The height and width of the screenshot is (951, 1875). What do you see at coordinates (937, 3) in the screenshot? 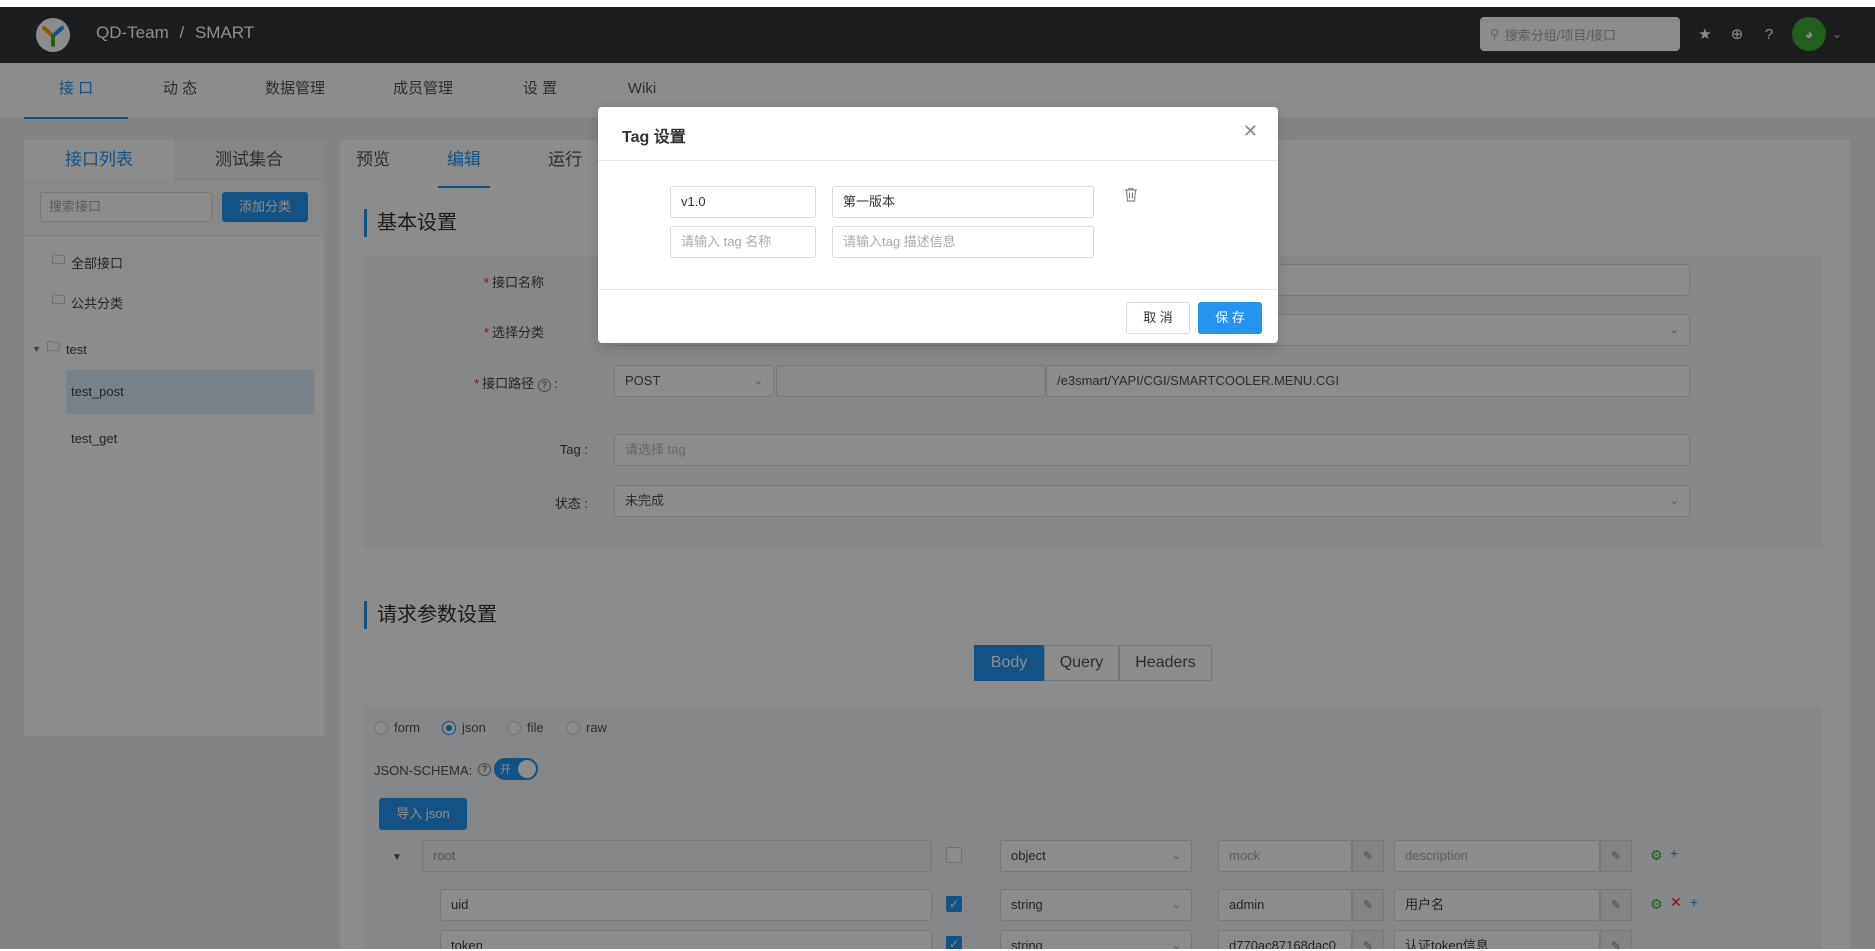
I see `top-edge` at bounding box center [937, 3].